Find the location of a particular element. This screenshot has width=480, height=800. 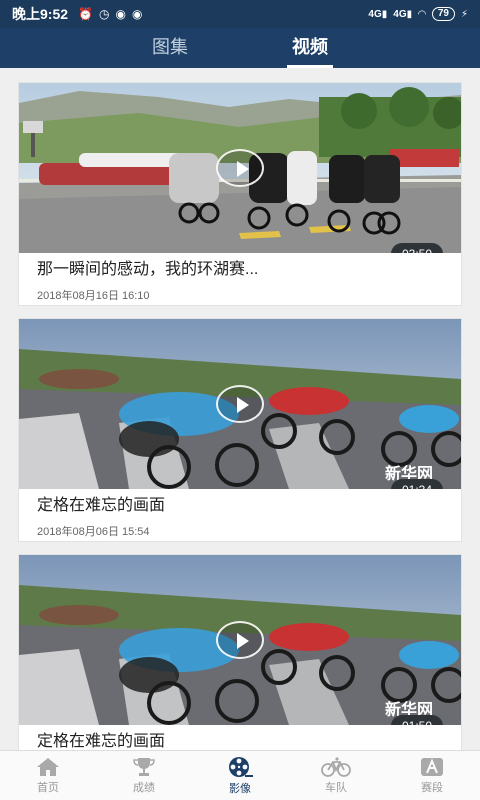

nav-label: 成绩 is located at coordinates (144, 787).